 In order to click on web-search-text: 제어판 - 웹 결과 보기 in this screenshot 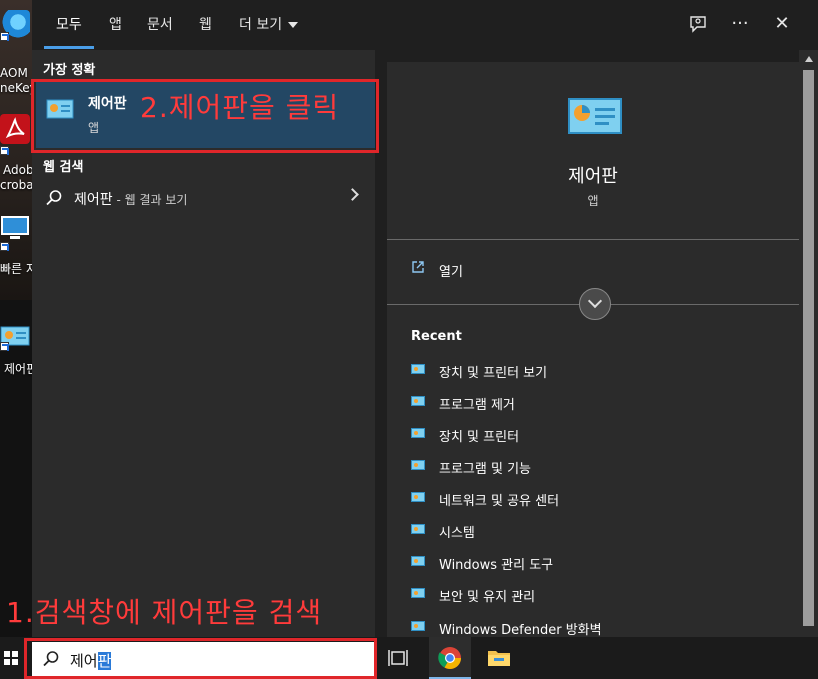, I will do `click(130, 199)`.